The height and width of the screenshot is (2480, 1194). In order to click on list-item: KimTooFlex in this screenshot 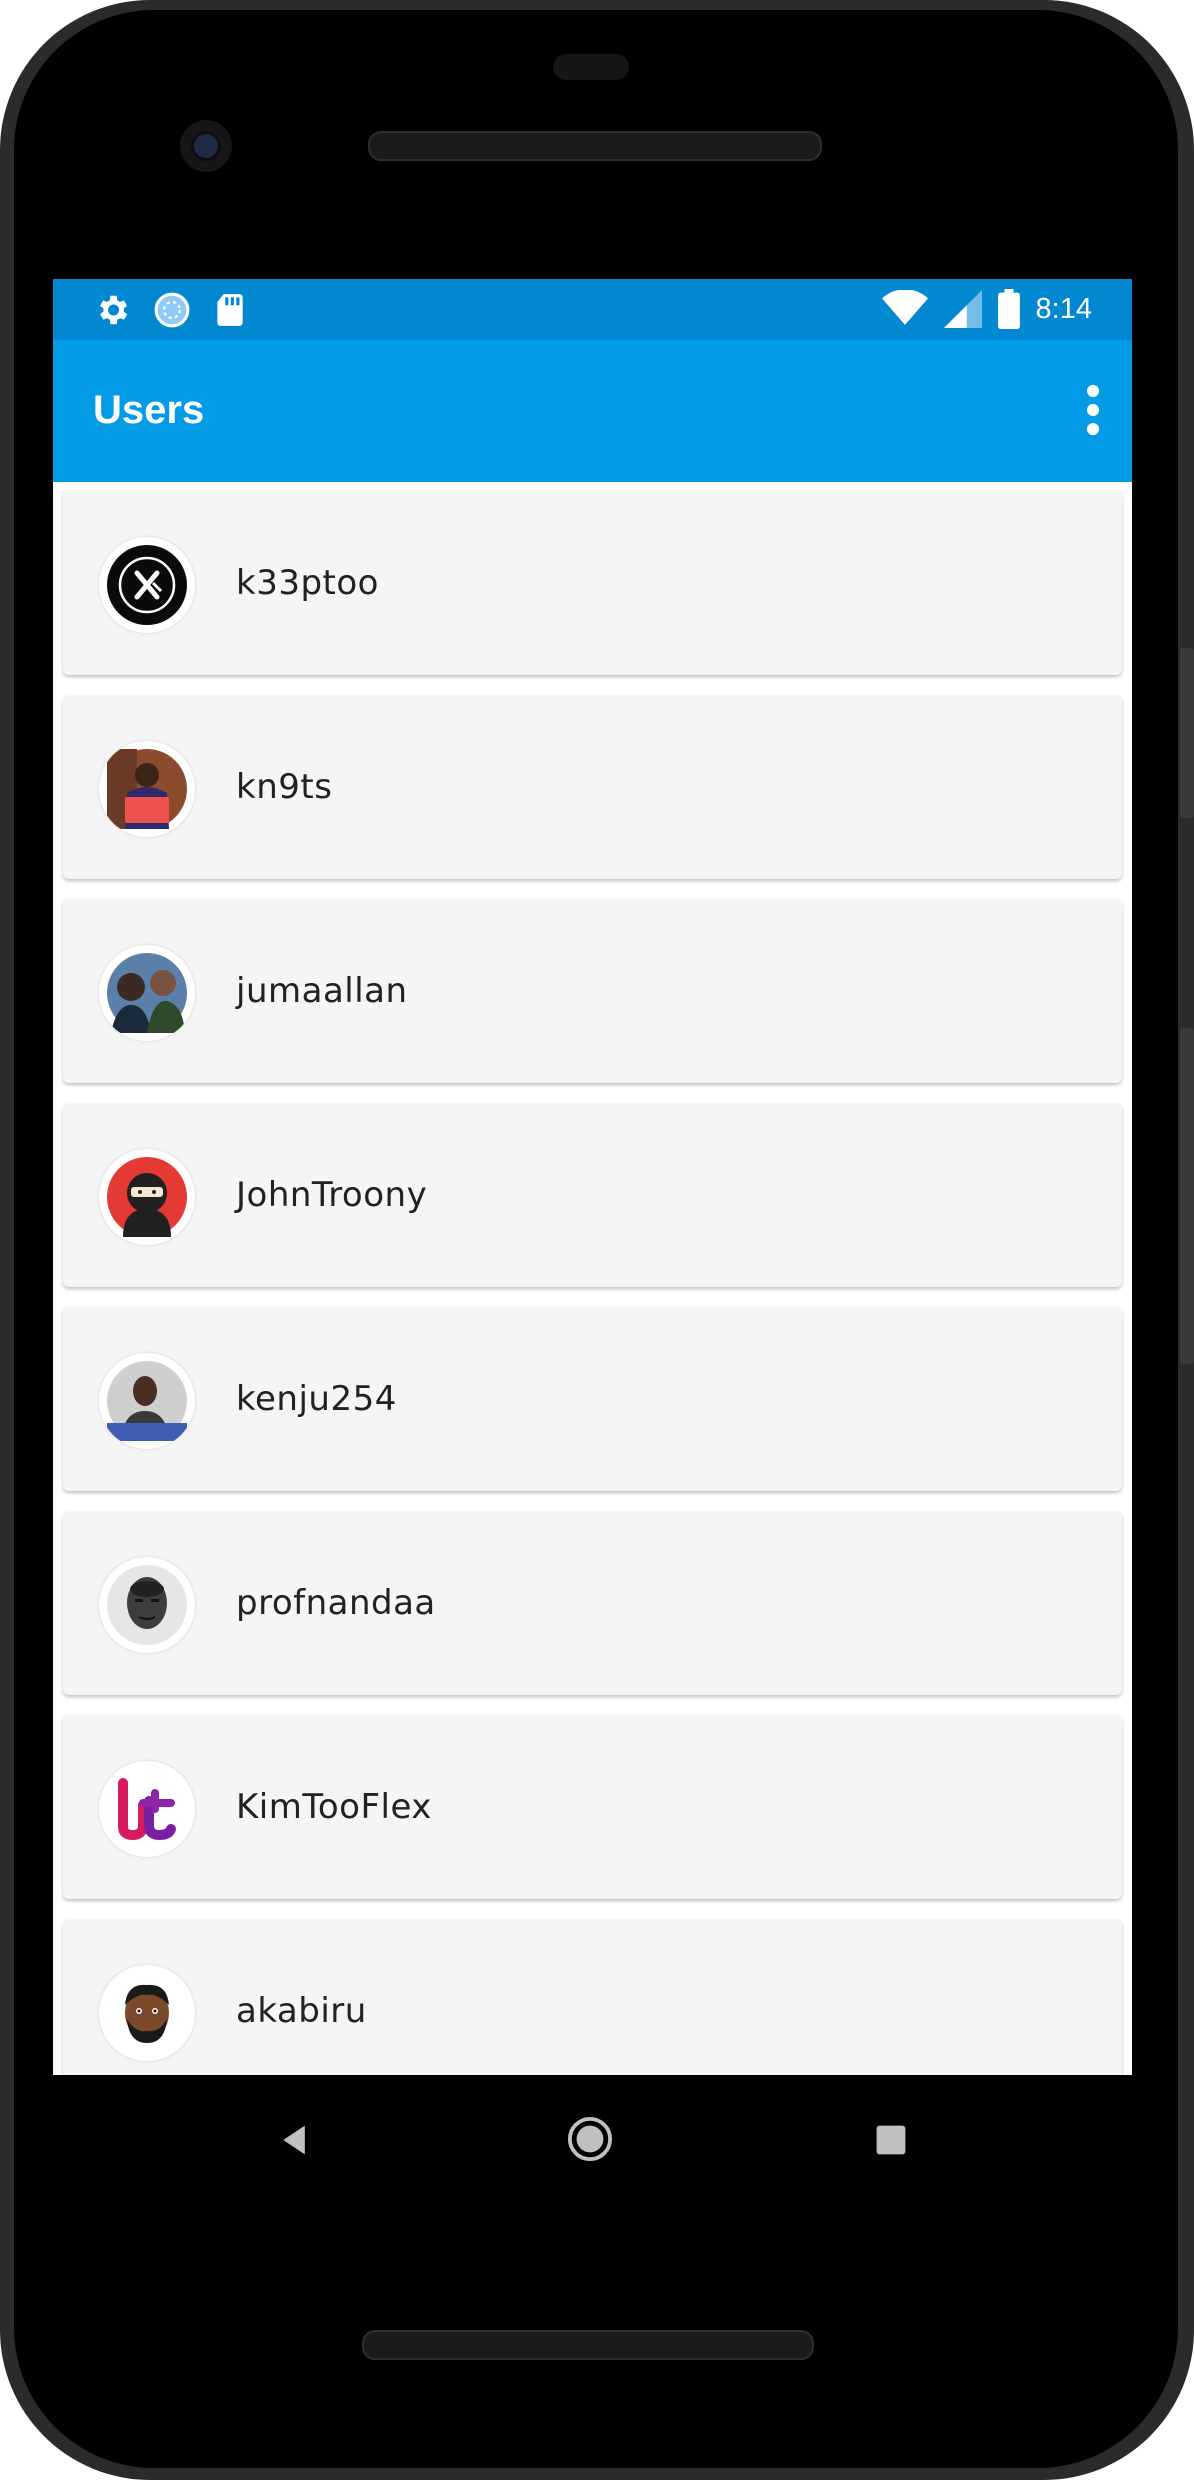, I will do `click(592, 1807)`.